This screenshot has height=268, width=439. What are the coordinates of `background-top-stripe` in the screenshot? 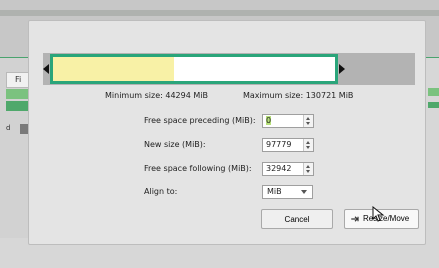 It's located at (219, 13).